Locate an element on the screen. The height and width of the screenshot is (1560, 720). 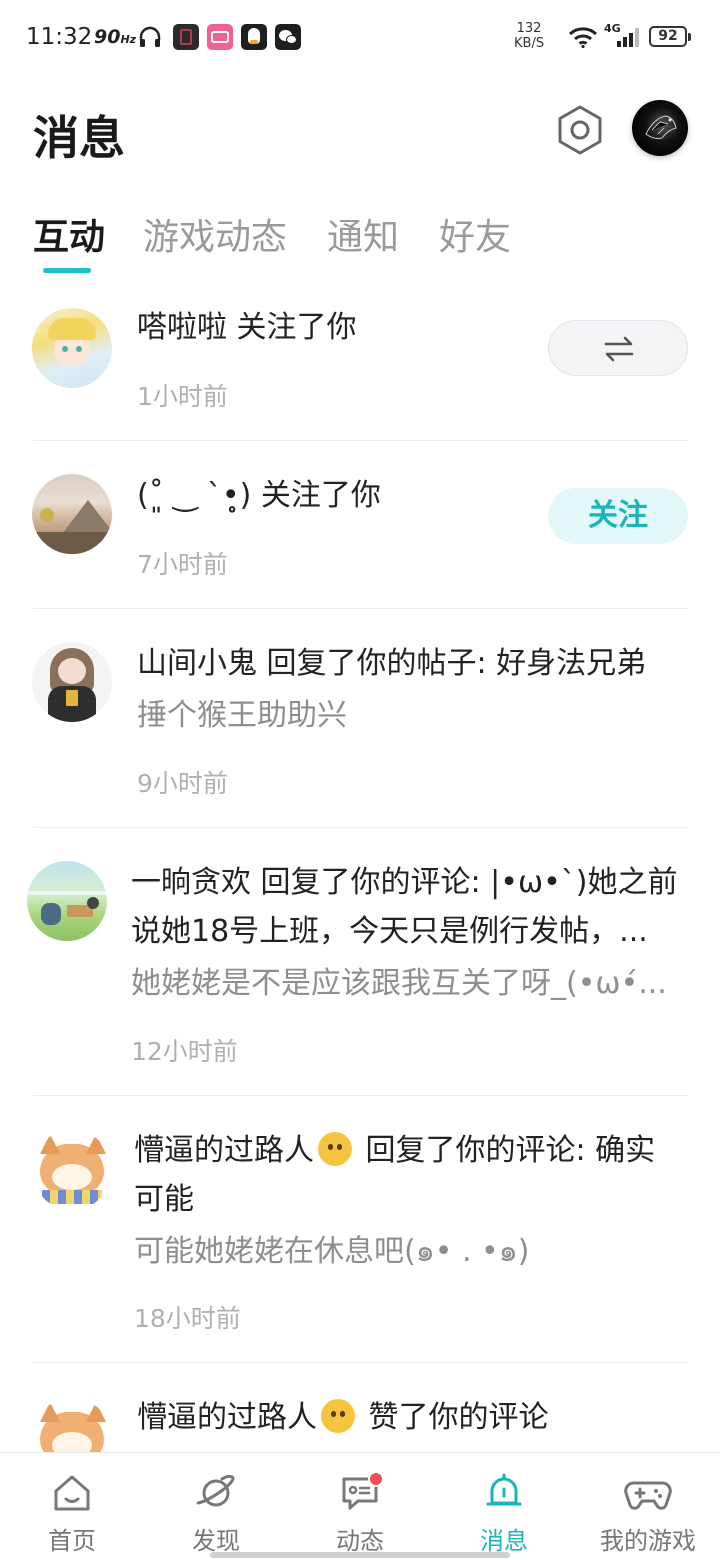
tab-friends: 好友 is located at coordinates (475, 234).